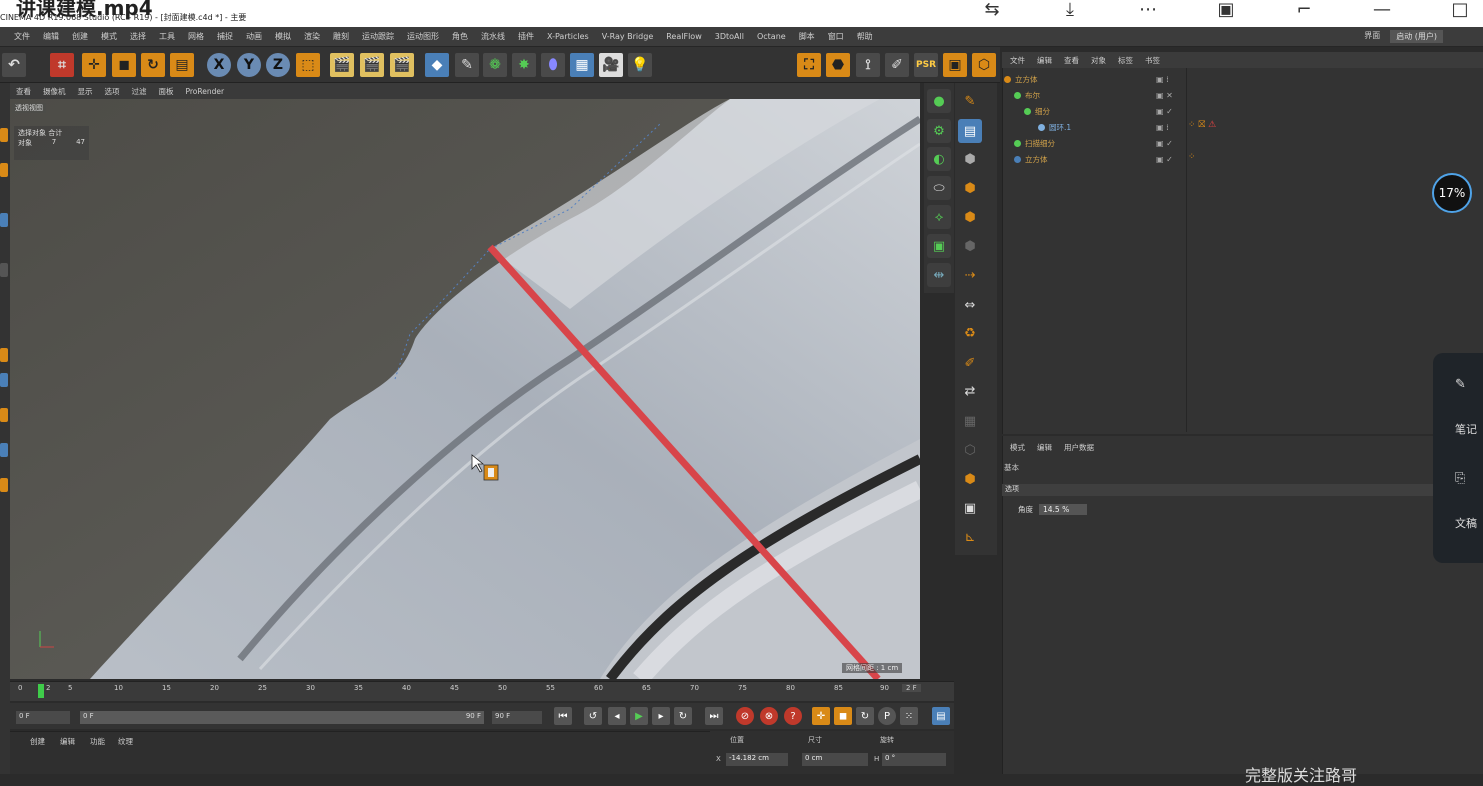 The image size is (1483, 786). Describe the element at coordinates (970, 508) in the screenshot. I see `texture-icon: ▣` at that location.